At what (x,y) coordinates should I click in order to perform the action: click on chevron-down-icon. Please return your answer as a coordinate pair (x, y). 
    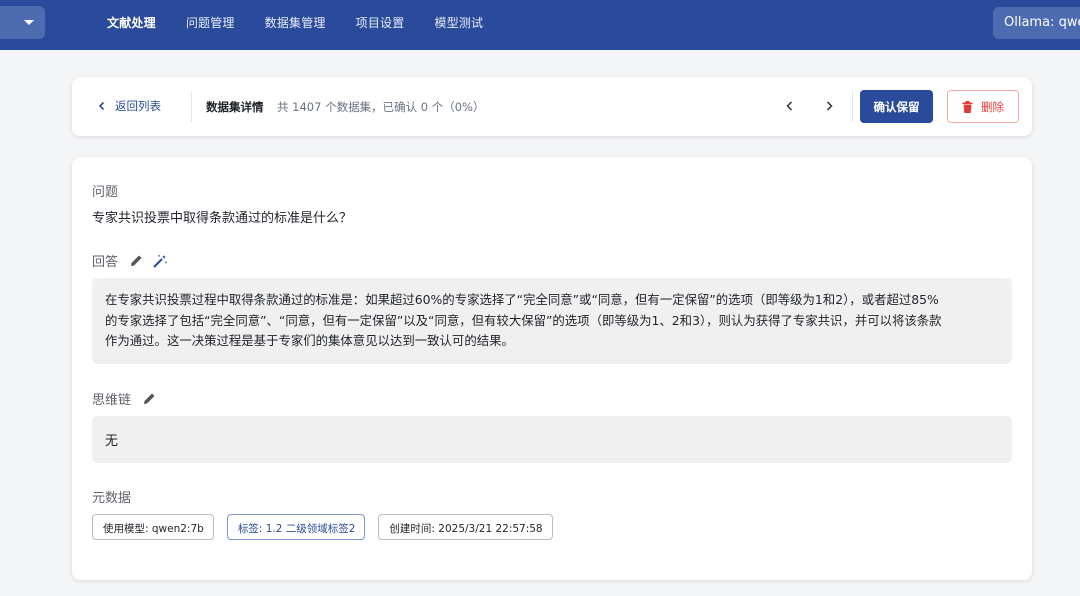
    Looking at the image, I should click on (28, 22).